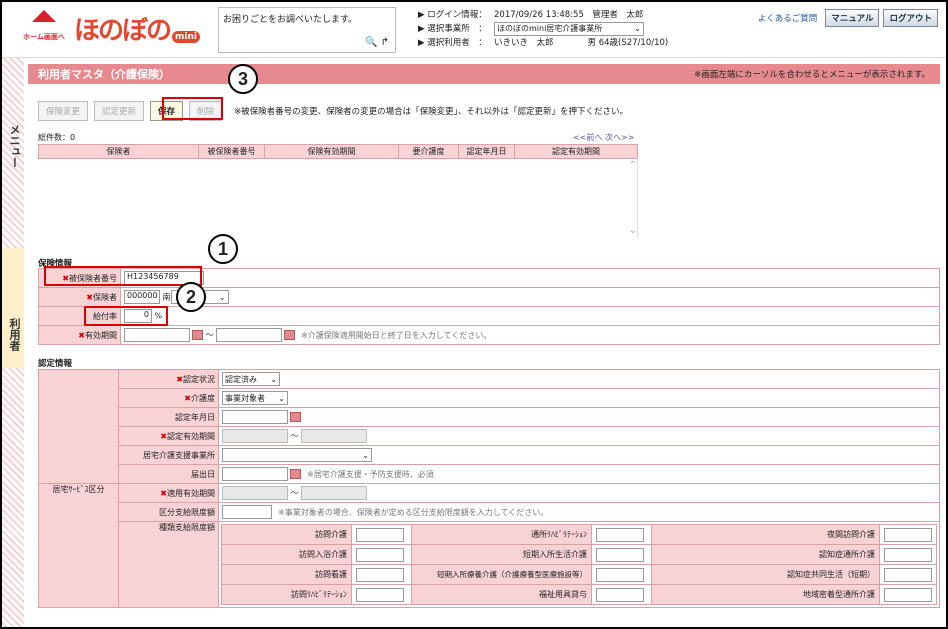 The width and height of the screenshot is (948, 629). I want to click on total-count: 総件数：0, so click(57, 137).